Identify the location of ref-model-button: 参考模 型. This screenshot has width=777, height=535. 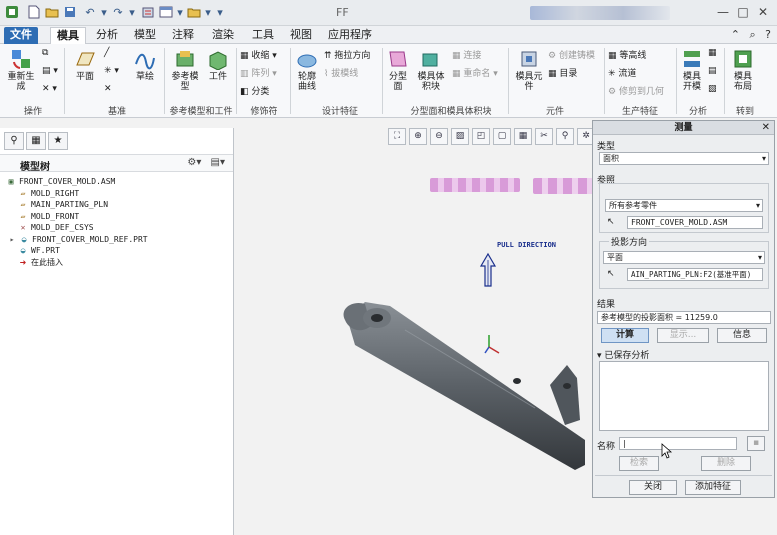
(185, 70).